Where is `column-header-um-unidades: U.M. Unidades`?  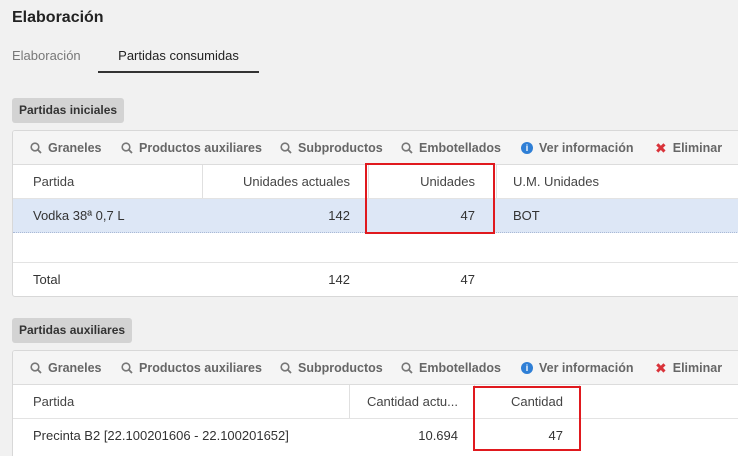 column-header-um-unidades: U.M. Unidades is located at coordinates (583, 181).